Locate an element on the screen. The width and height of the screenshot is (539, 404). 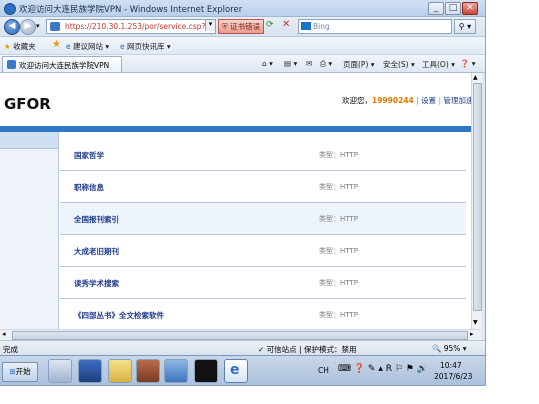
refresh-icon: ⟳ is located at coordinates (270, 25).